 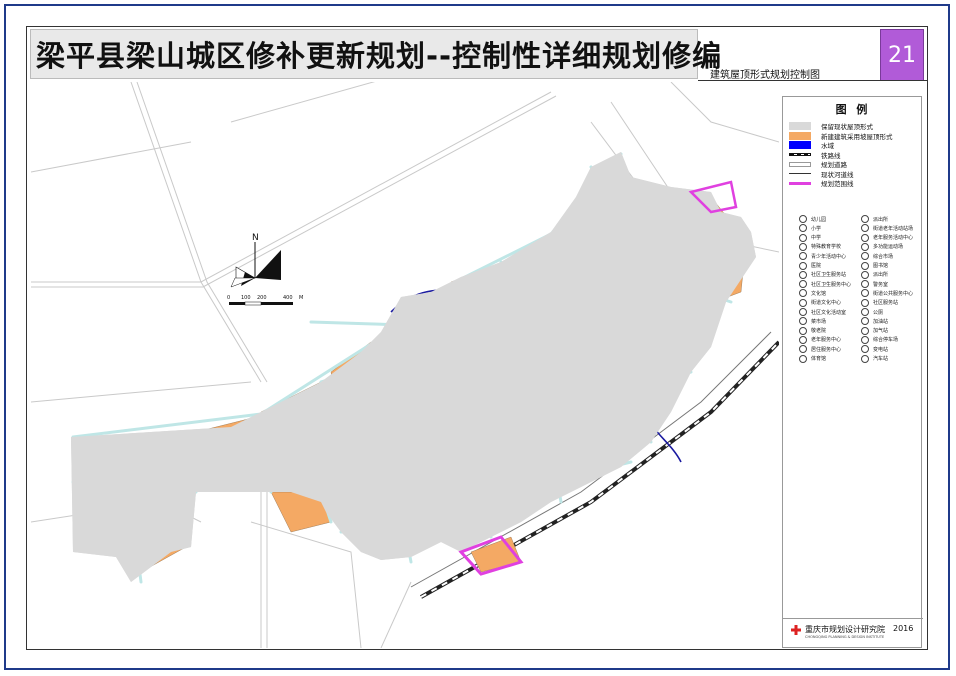 What do you see at coordinates (826, 340) in the screenshot?
I see `facility-label: 老年服务中心` at bounding box center [826, 340].